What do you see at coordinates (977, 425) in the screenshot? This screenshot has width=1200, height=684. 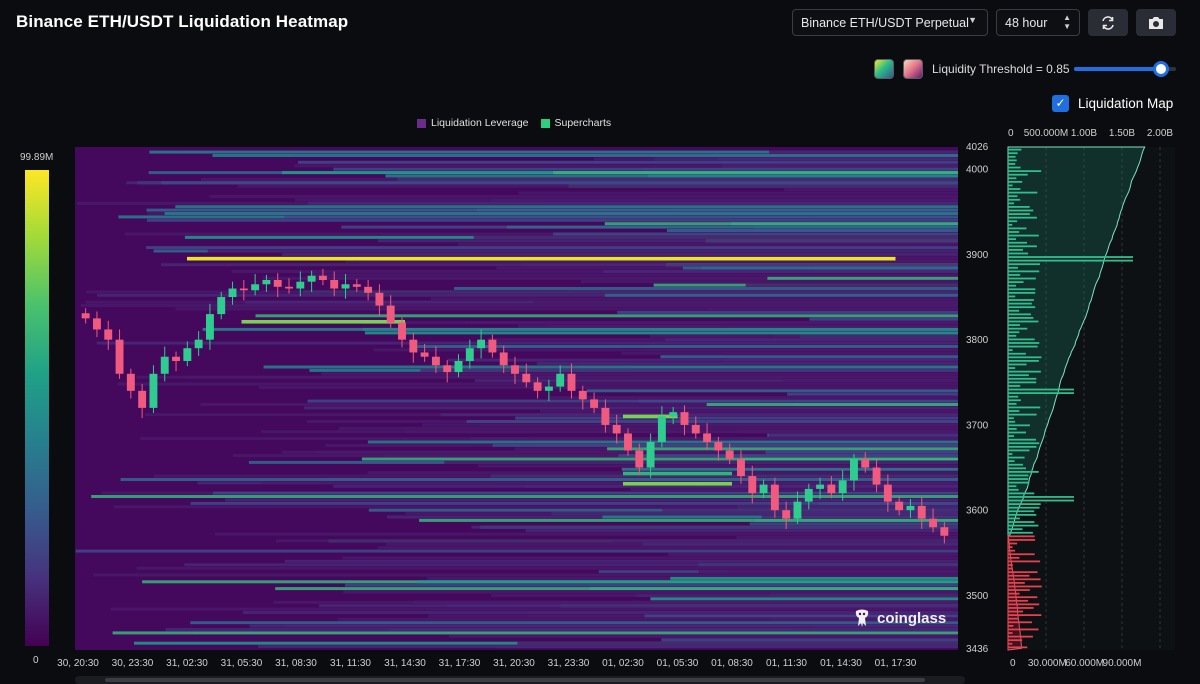 I see `y-tick-label: 3700` at bounding box center [977, 425].